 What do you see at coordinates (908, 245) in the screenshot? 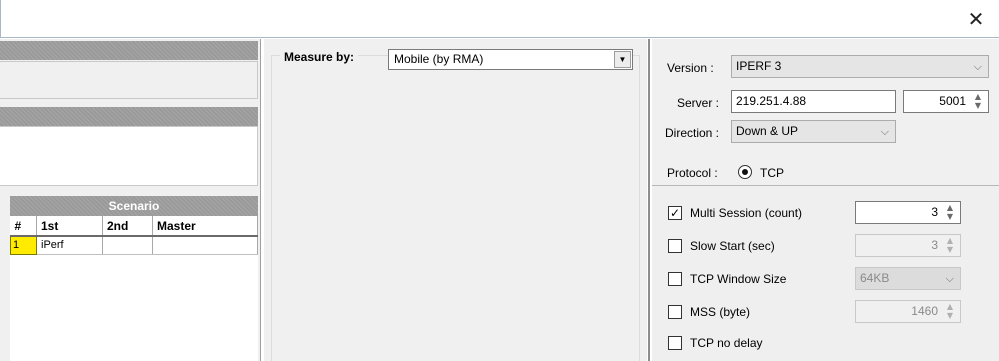
I see `slow-start-stepper: 3 ▲ ▼` at bounding box center [908, 245].